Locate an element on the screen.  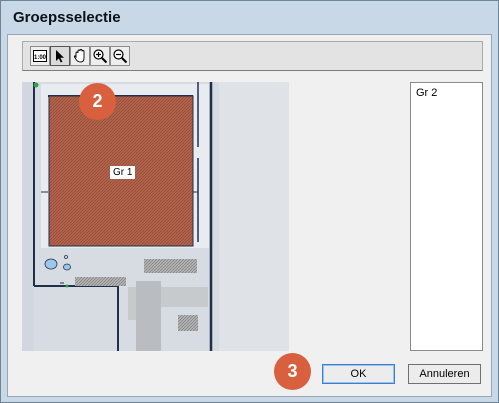
hand-icon is located at coordinates (79, 56).